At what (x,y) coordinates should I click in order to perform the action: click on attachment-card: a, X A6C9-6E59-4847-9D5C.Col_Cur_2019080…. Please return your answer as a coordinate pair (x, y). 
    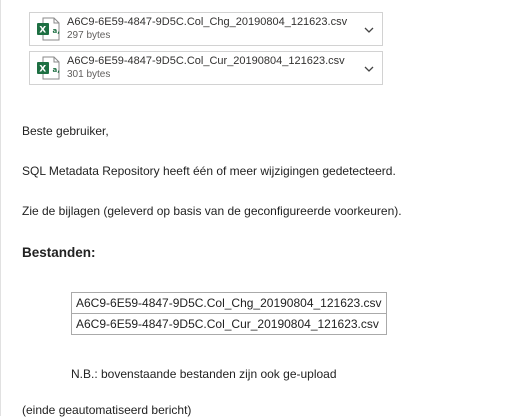
    Looking at the image, I should click on (206, 68).